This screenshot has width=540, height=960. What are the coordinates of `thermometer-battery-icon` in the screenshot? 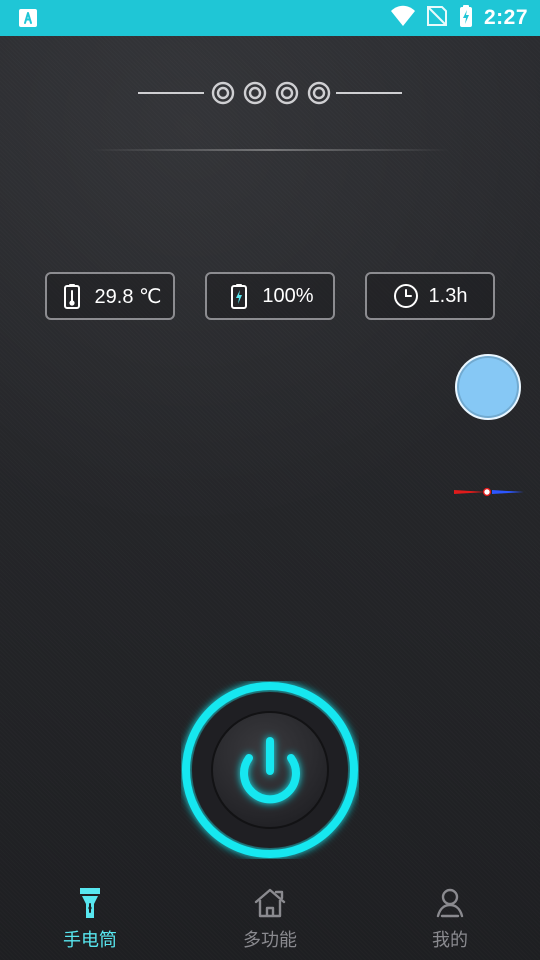 It's located at (72, 296).